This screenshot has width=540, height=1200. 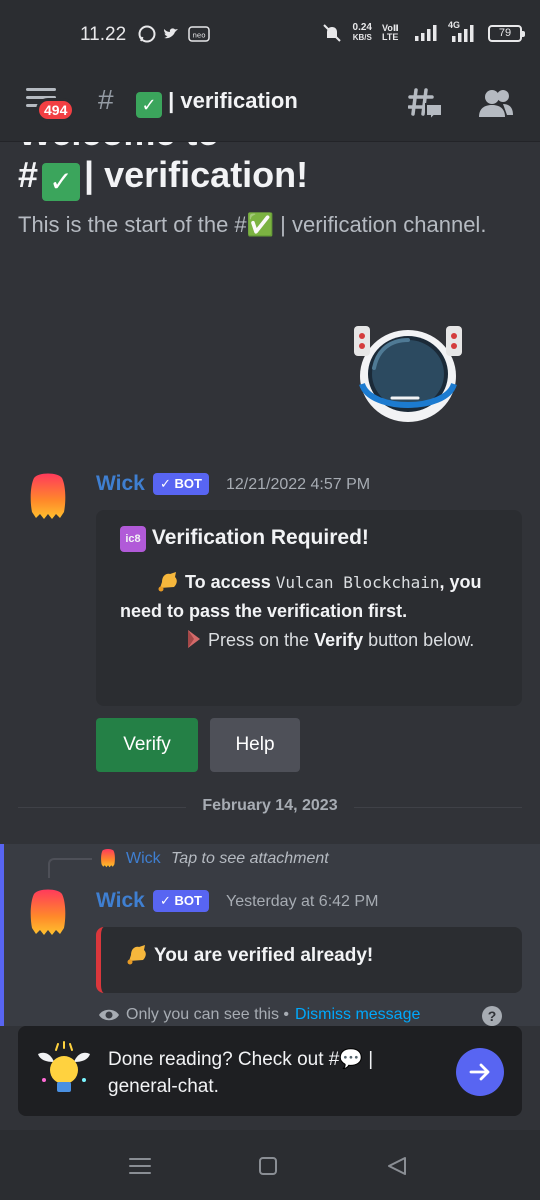 What do you see at coordinates (259, 640) in the screenshot?
I see `line2-prefix: Press on the` at bounding box center [259, 640].